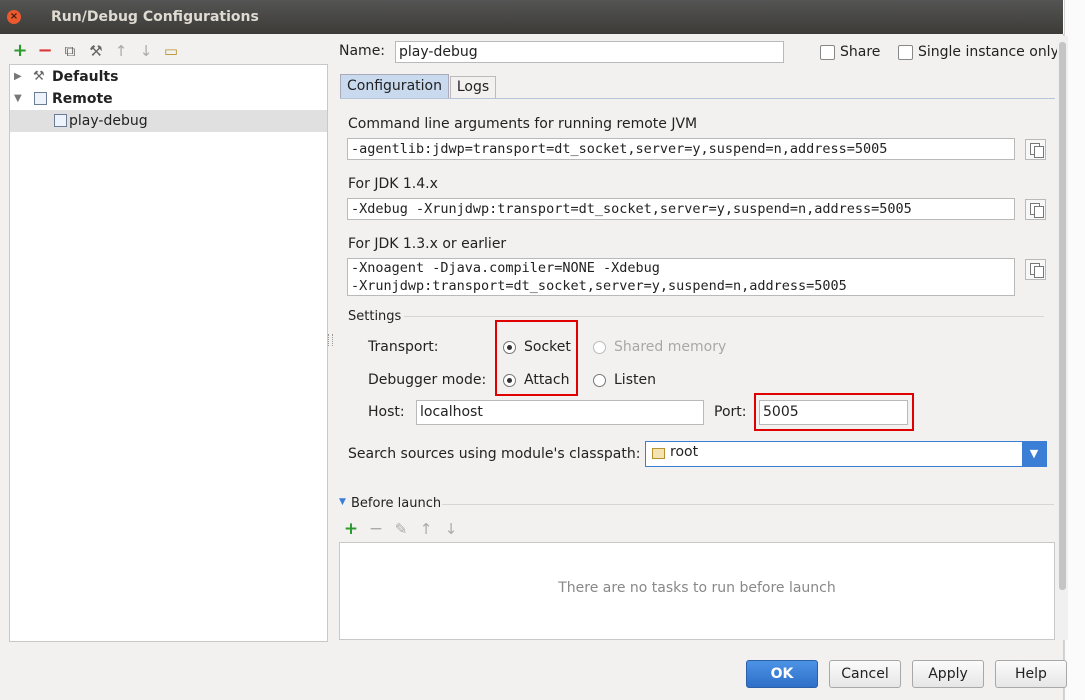 This screenshot has width=1085, height=700. I want to click on empty-tasks-text: There are no tasks to run before launch, so click(697, 588).